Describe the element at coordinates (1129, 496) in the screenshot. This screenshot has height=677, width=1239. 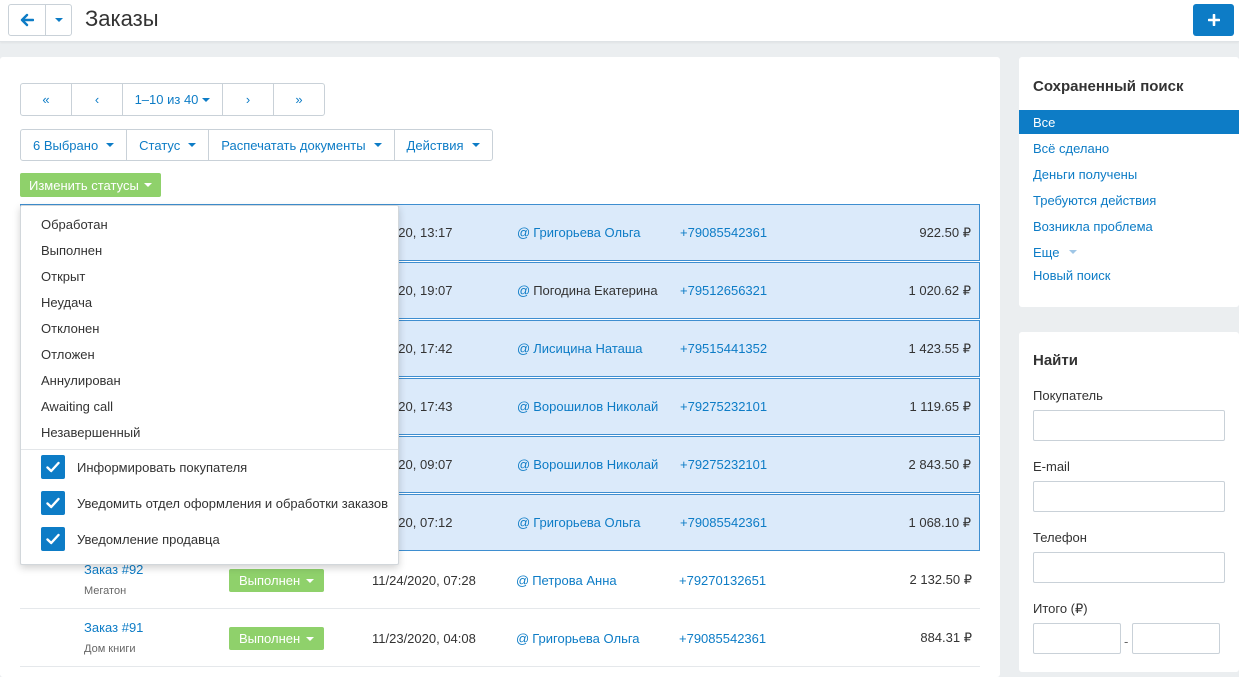
I see `email-input` at that location.